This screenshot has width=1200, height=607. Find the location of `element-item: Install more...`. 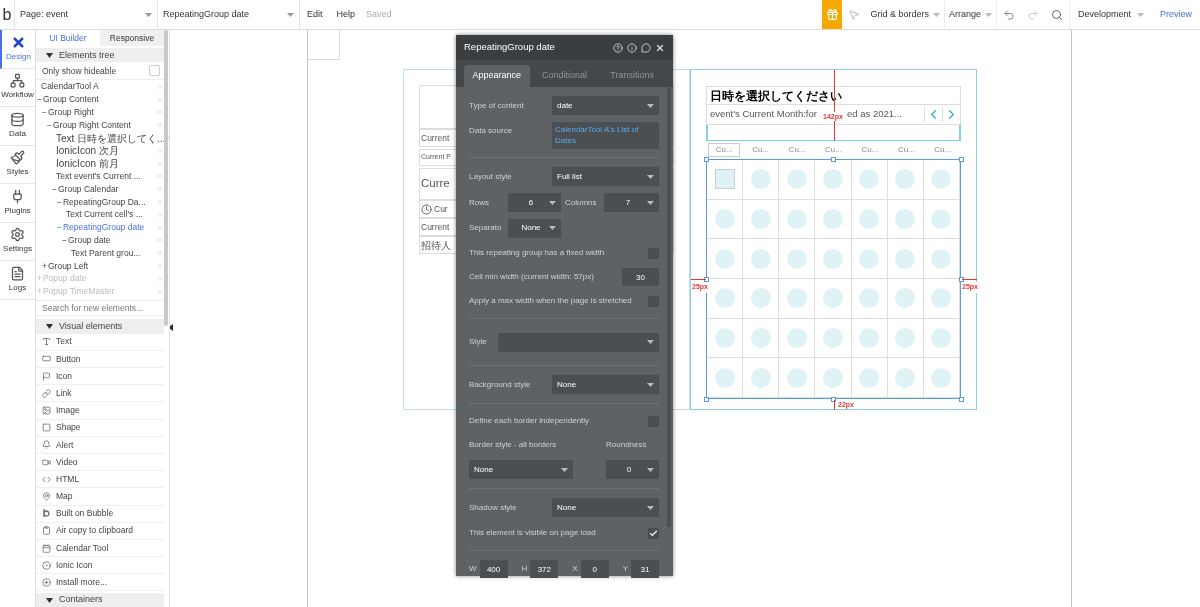

element-item: Install more... is located at coordinates (100, 583).